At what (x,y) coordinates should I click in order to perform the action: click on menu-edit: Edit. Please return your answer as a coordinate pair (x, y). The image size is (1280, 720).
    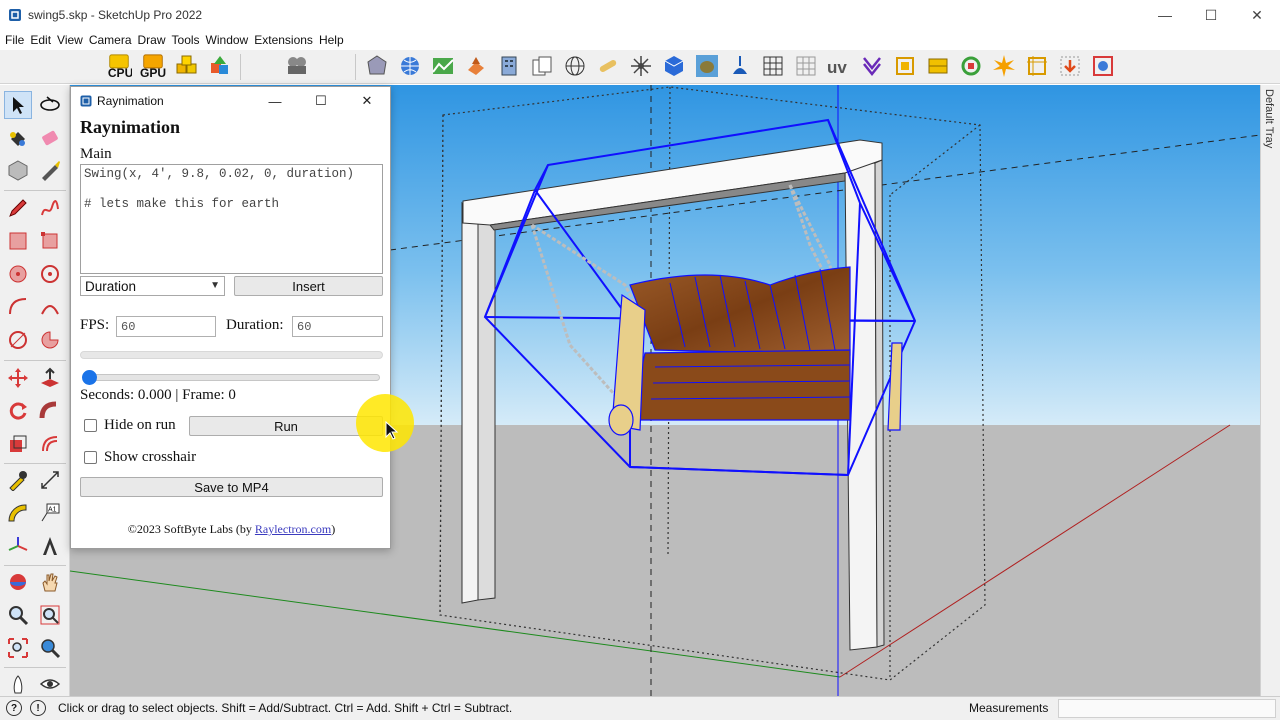
    Looking at the image, I should click on (40, 40).